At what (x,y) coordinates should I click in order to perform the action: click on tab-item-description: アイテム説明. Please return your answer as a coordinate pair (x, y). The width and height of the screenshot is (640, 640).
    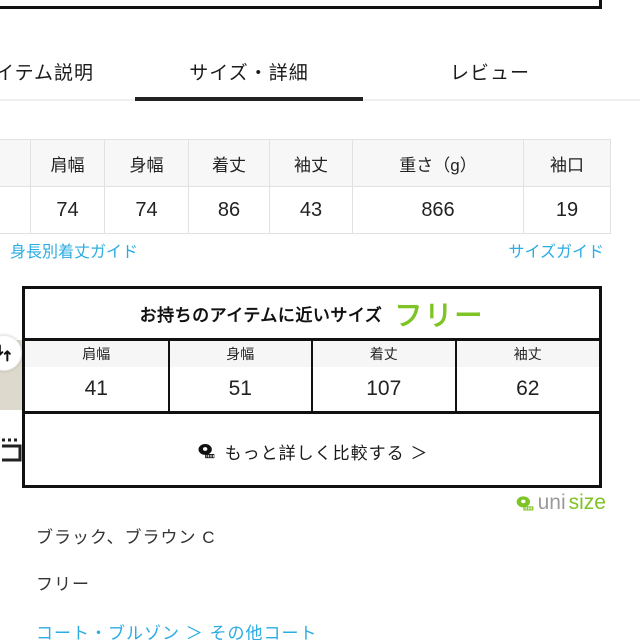
    Looking at the image, I should click on (55, 71).